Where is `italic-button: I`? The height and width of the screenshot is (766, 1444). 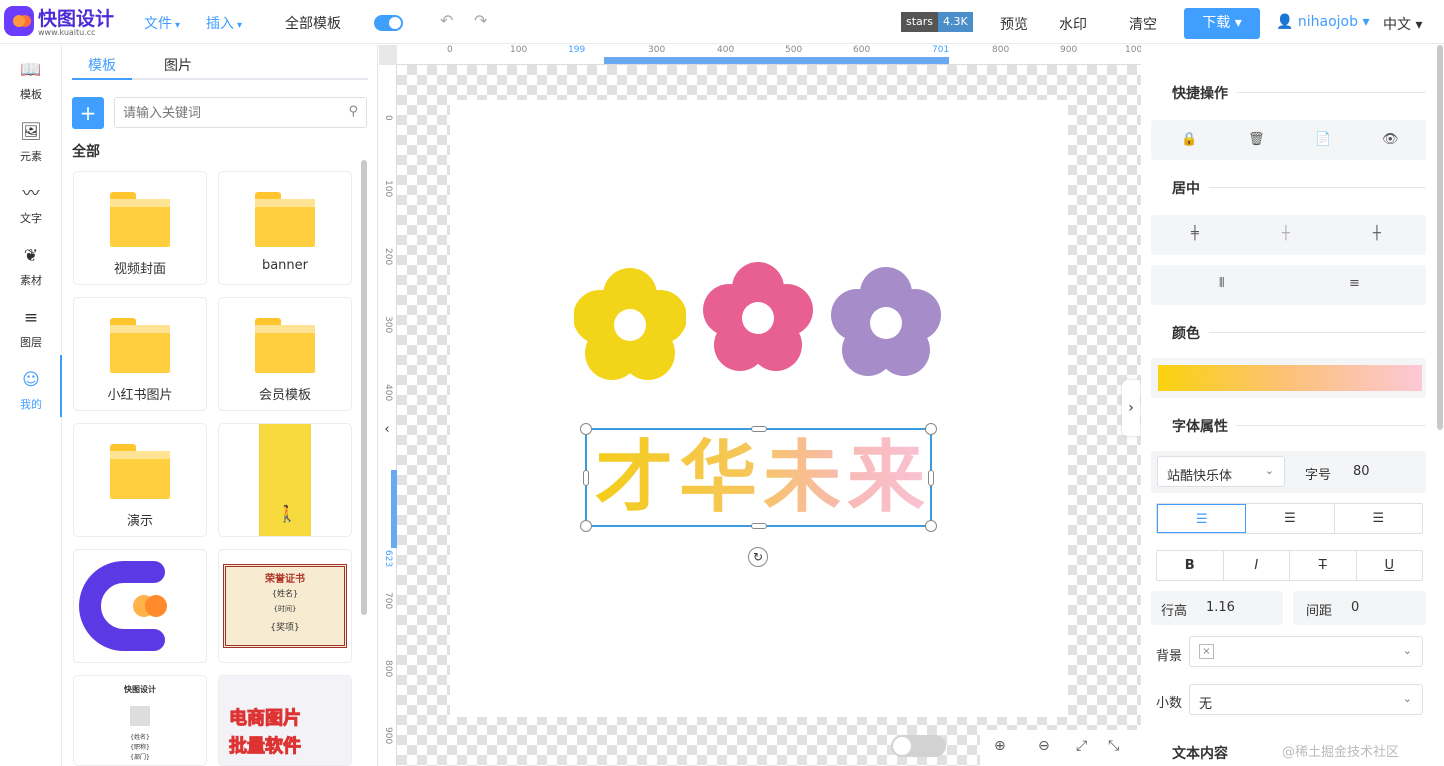
italic-button: I is located at coordinates (1257, 565).